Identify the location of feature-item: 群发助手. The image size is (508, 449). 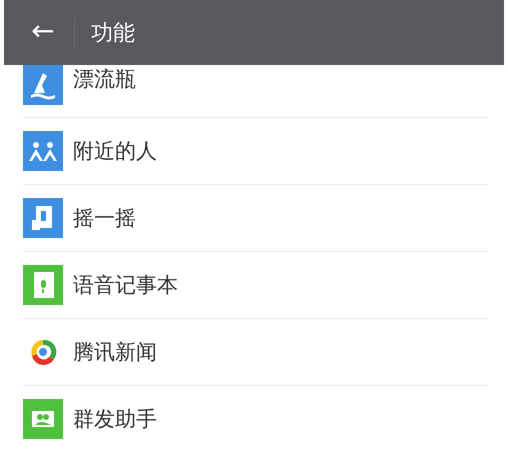
(115, 419).